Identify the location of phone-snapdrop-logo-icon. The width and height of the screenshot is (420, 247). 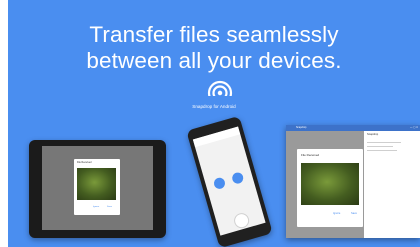
(241, 220).